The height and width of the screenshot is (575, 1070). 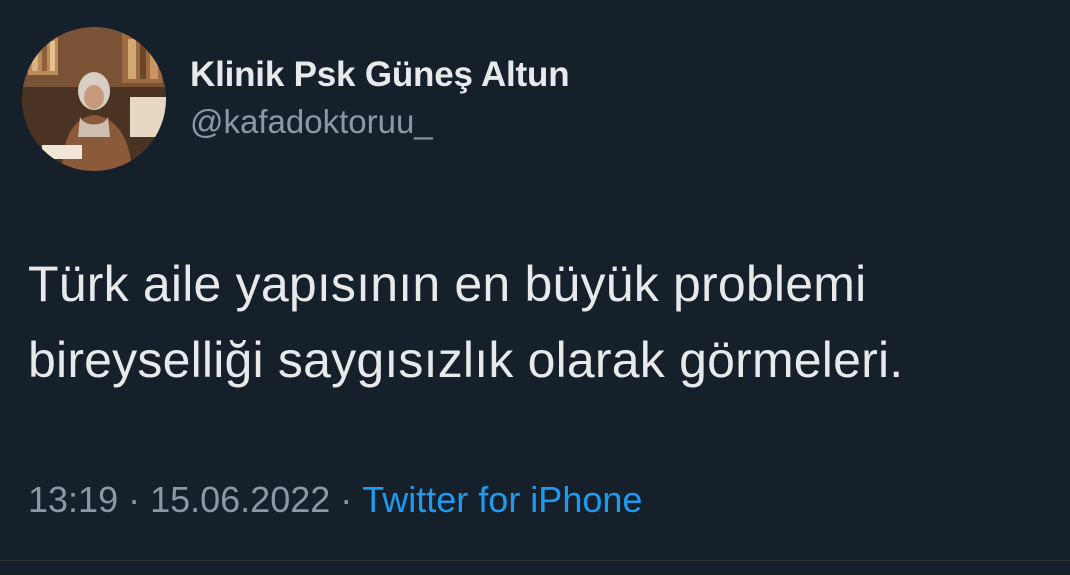 What do you see at coordinates (447, 284) in the screenshot?
I see `tweet-text-line: Türk aile yapısının en büyük problemi` at bounding box center [447, 284].